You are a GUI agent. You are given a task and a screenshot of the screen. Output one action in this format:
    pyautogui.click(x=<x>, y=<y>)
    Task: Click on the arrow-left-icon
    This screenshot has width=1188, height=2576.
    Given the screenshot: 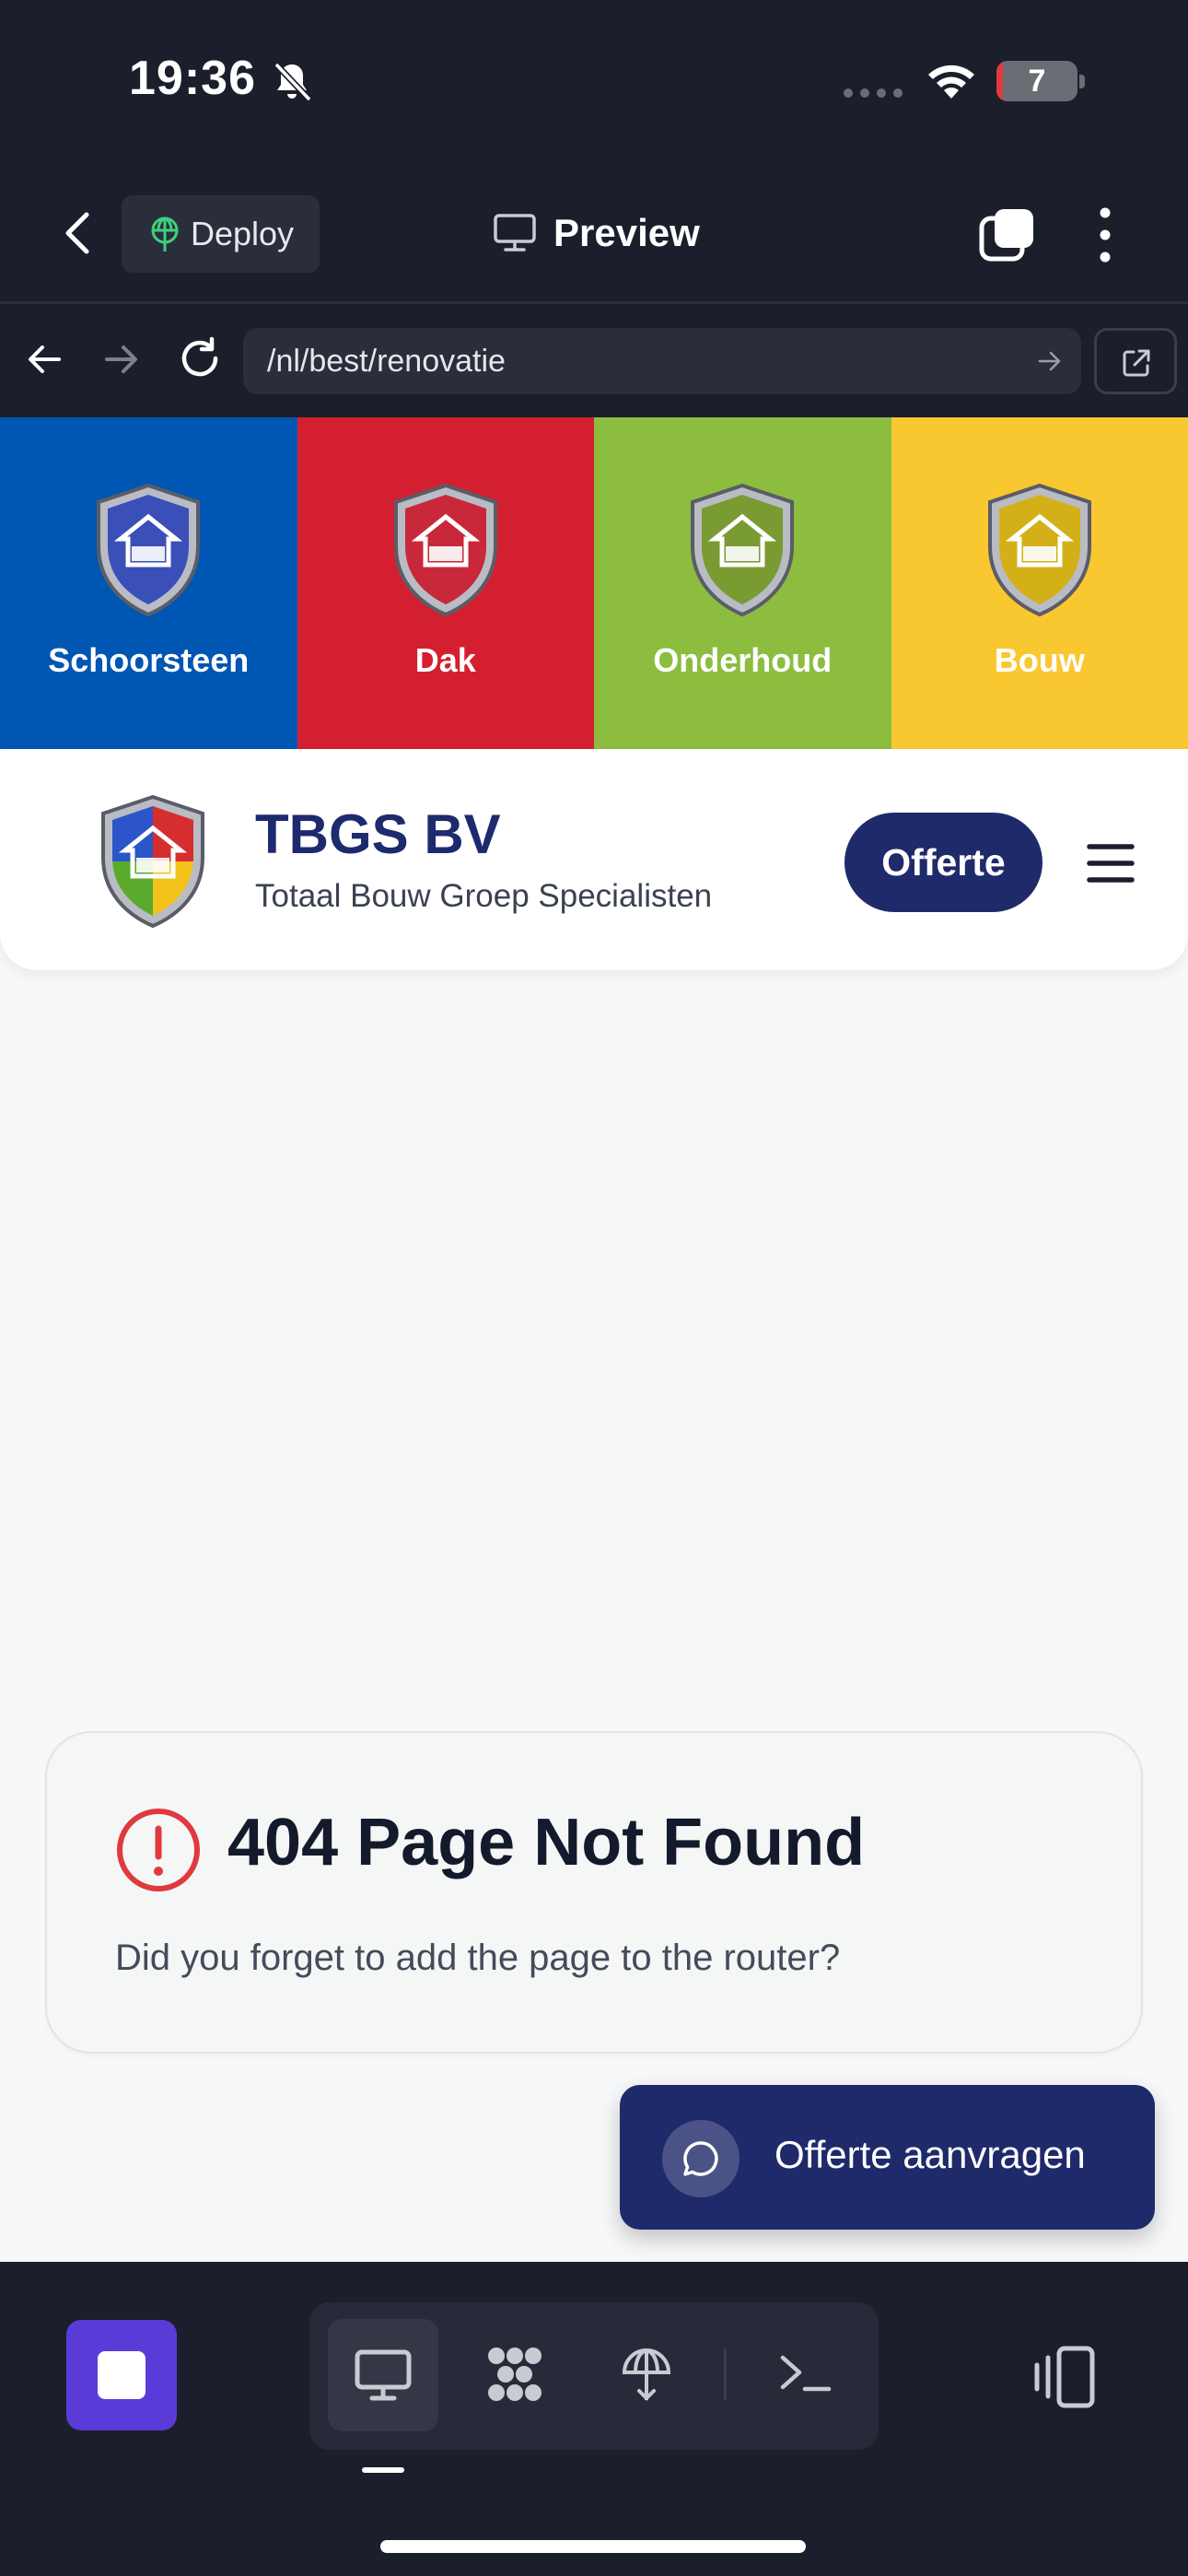 What is the action you would take?
    pyautogui.click(x=44, y=359)
    